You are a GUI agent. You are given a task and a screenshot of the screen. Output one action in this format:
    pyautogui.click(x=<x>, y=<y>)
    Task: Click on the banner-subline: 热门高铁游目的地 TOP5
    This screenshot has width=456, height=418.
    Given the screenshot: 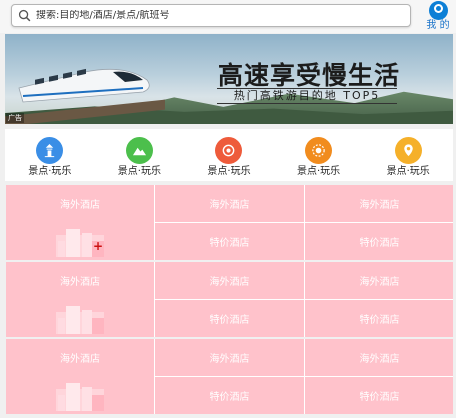 What is the action you would take?
    pyautogui.click(x=307, y=95)
    